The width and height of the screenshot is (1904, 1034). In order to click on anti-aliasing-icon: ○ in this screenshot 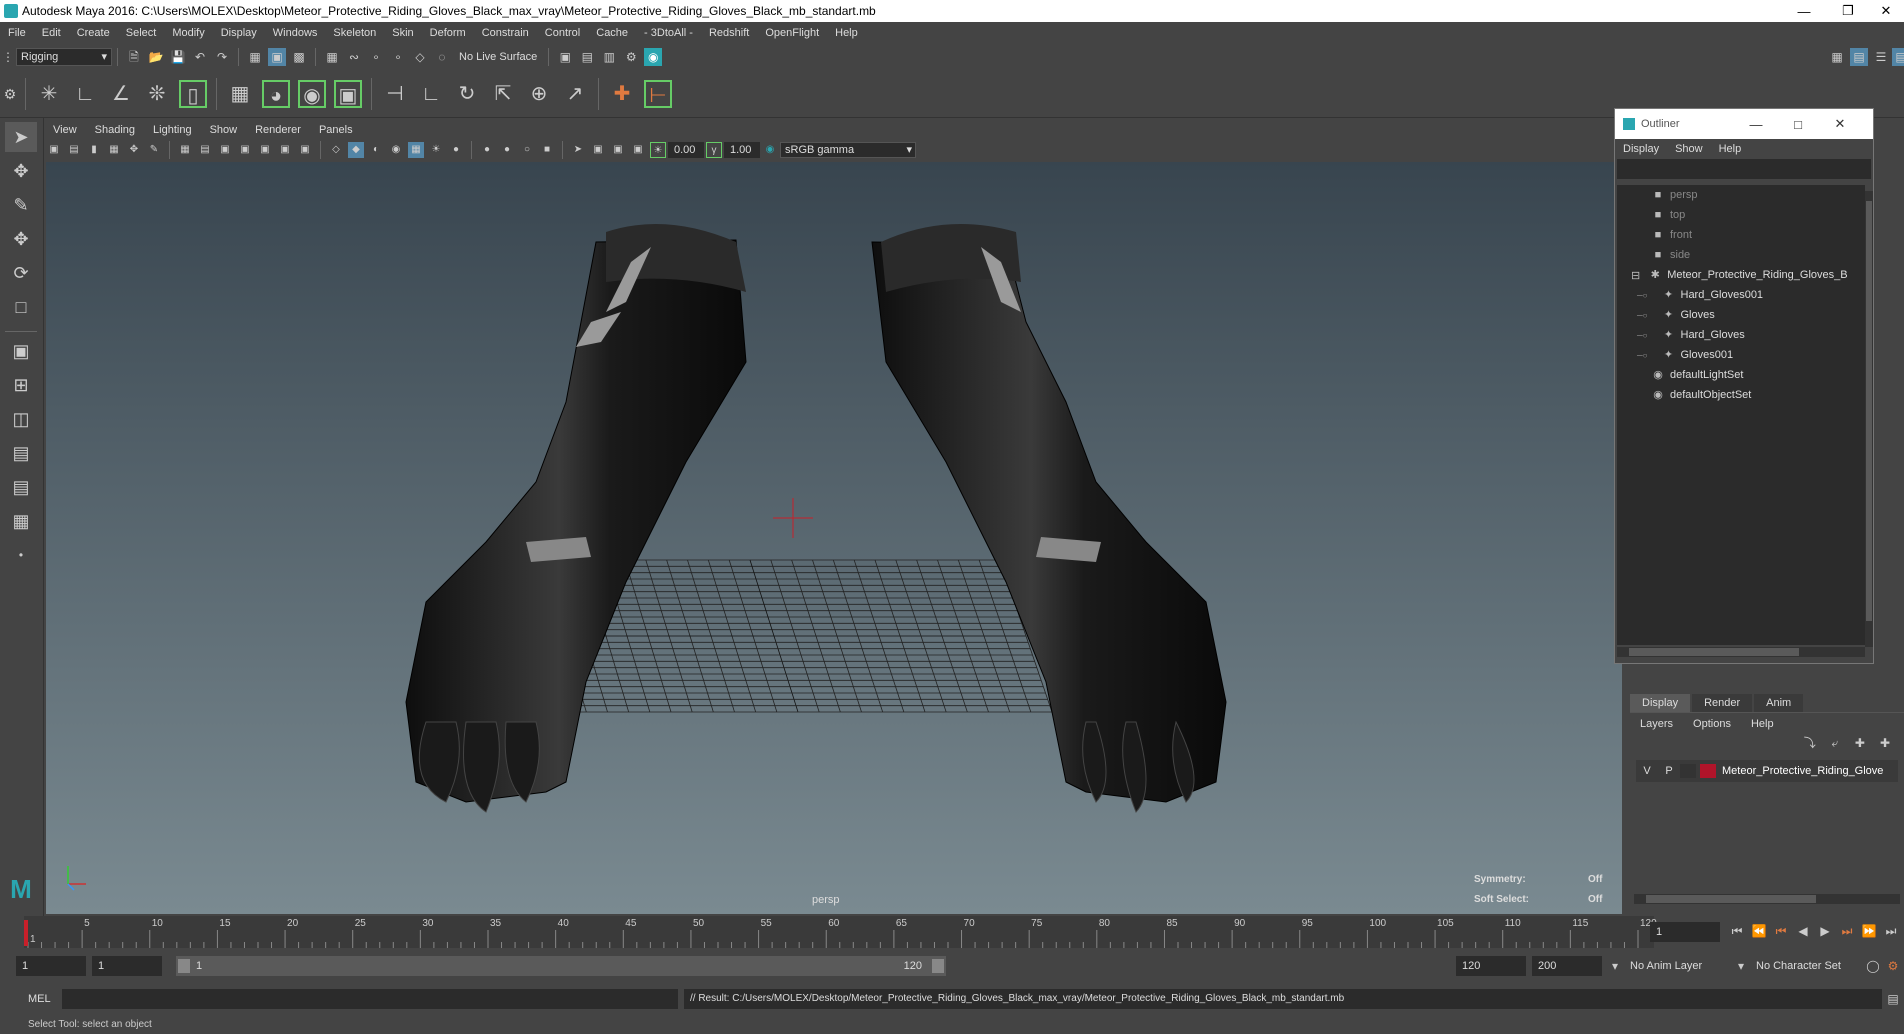, I will do `click(527, 150)`.